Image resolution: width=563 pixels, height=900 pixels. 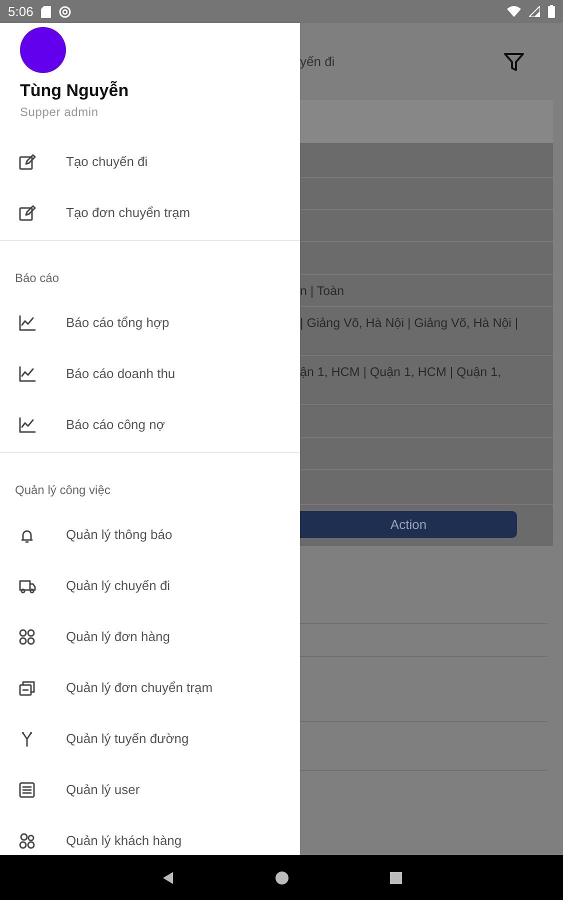 I want to click on section-header: Quản lý công việc, so click(x=63, y=490).